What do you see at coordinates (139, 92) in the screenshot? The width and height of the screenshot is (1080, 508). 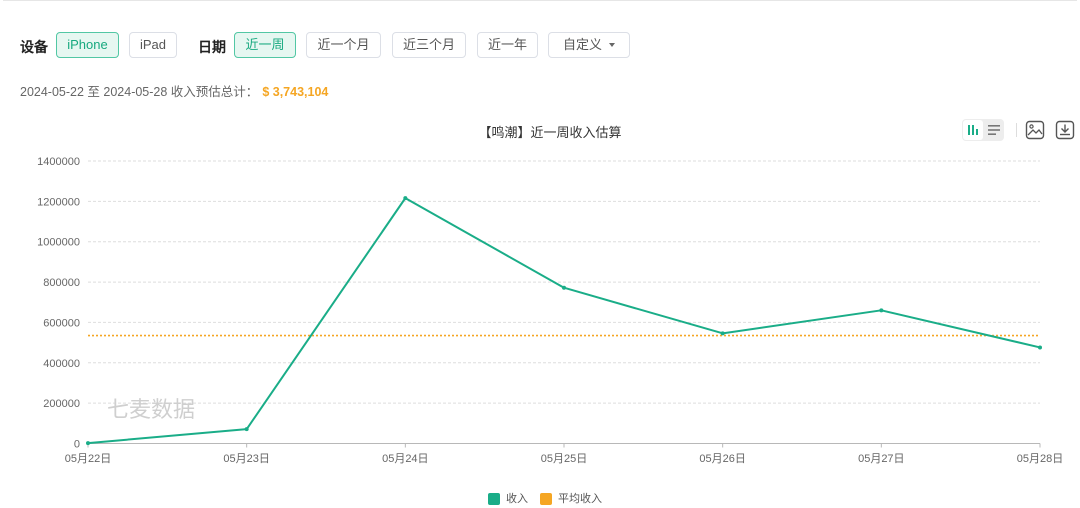 I see `summary-range-text: 2024-05-22 至 2024-05-28 收入预估总计：` at bounding box center [139, 92].